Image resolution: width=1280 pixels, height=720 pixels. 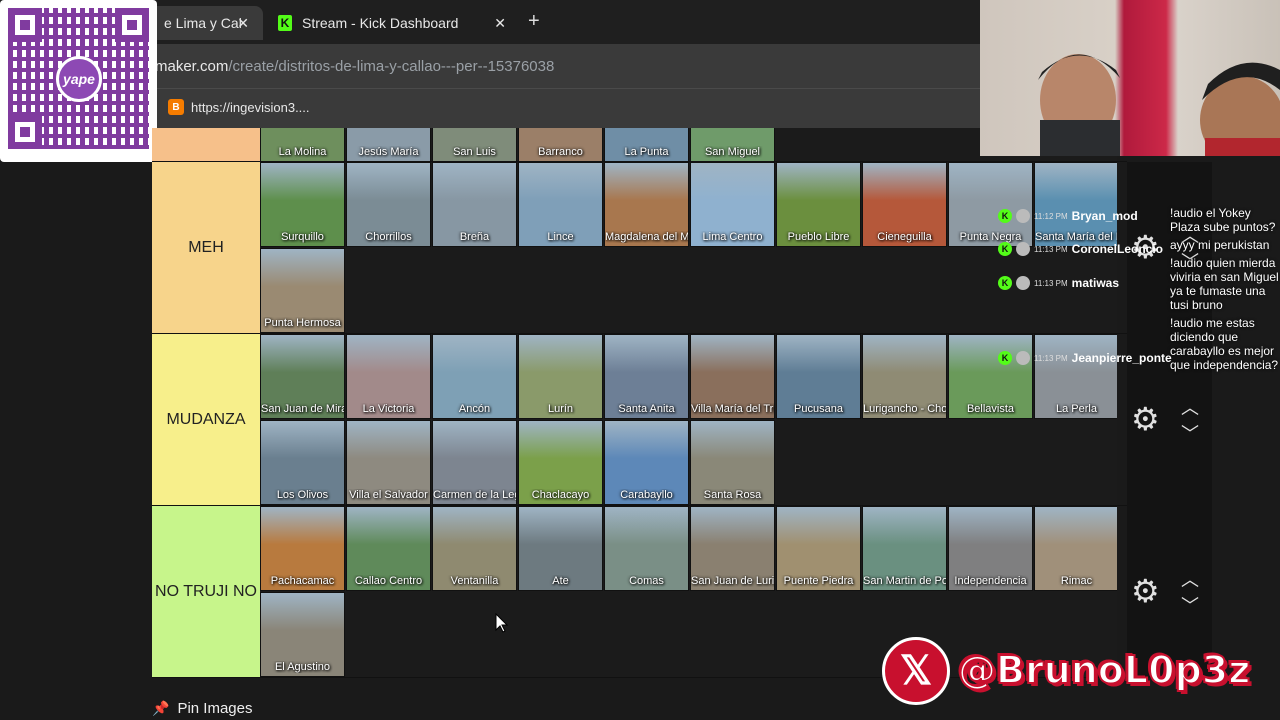 I want to click on tab-kick-dashboard: K Stream - Kick Dashboard ✕, so click(x=395, y=23).